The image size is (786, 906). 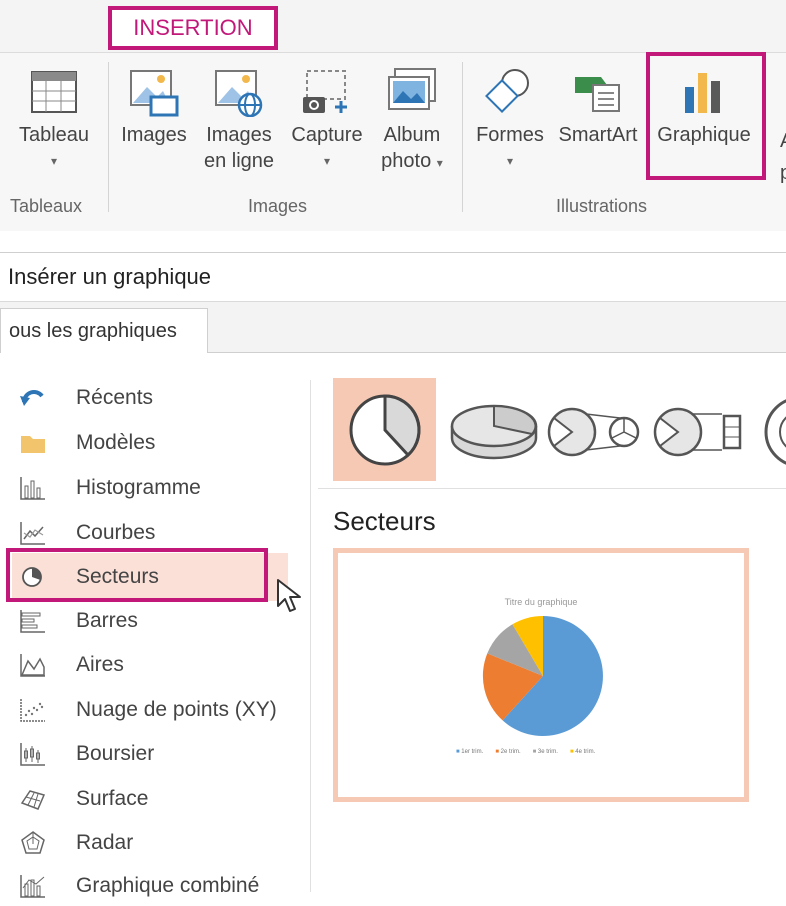 What do you see at coordinates (239, 118) in the screenshot?
I see `online-images-button: Images en ligne` at bounding box center [239, 118].